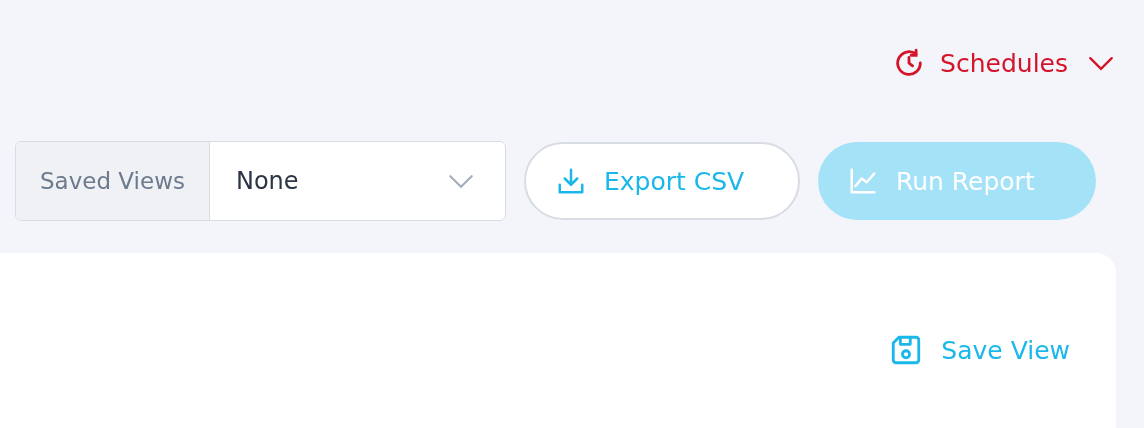  What do you see at coordinates (661, 181) in the screenshot?
I see `export-csv-button: Export CSV` at bounding box center [661, 181].